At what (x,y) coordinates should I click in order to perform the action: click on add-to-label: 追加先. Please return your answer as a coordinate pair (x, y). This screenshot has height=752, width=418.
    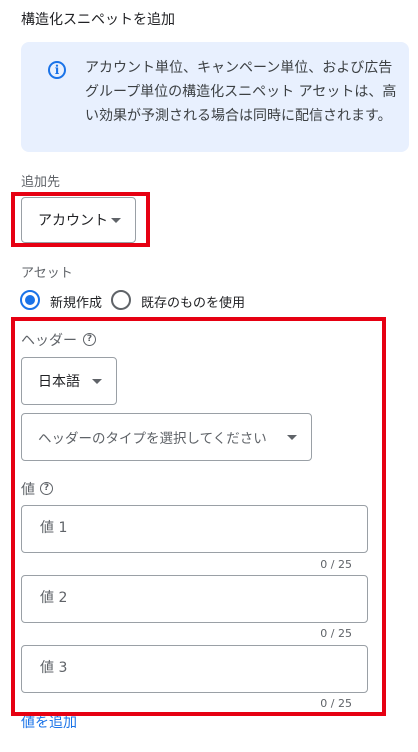
    Looking at the image, I should click on (41, 182).